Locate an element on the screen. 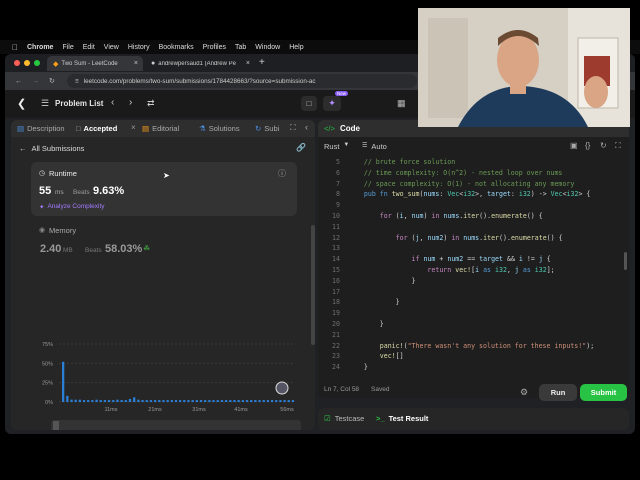 The height and width of the screenshot is (480, 640). back-arrow-icon: ← is located at coordinates (18, 81).